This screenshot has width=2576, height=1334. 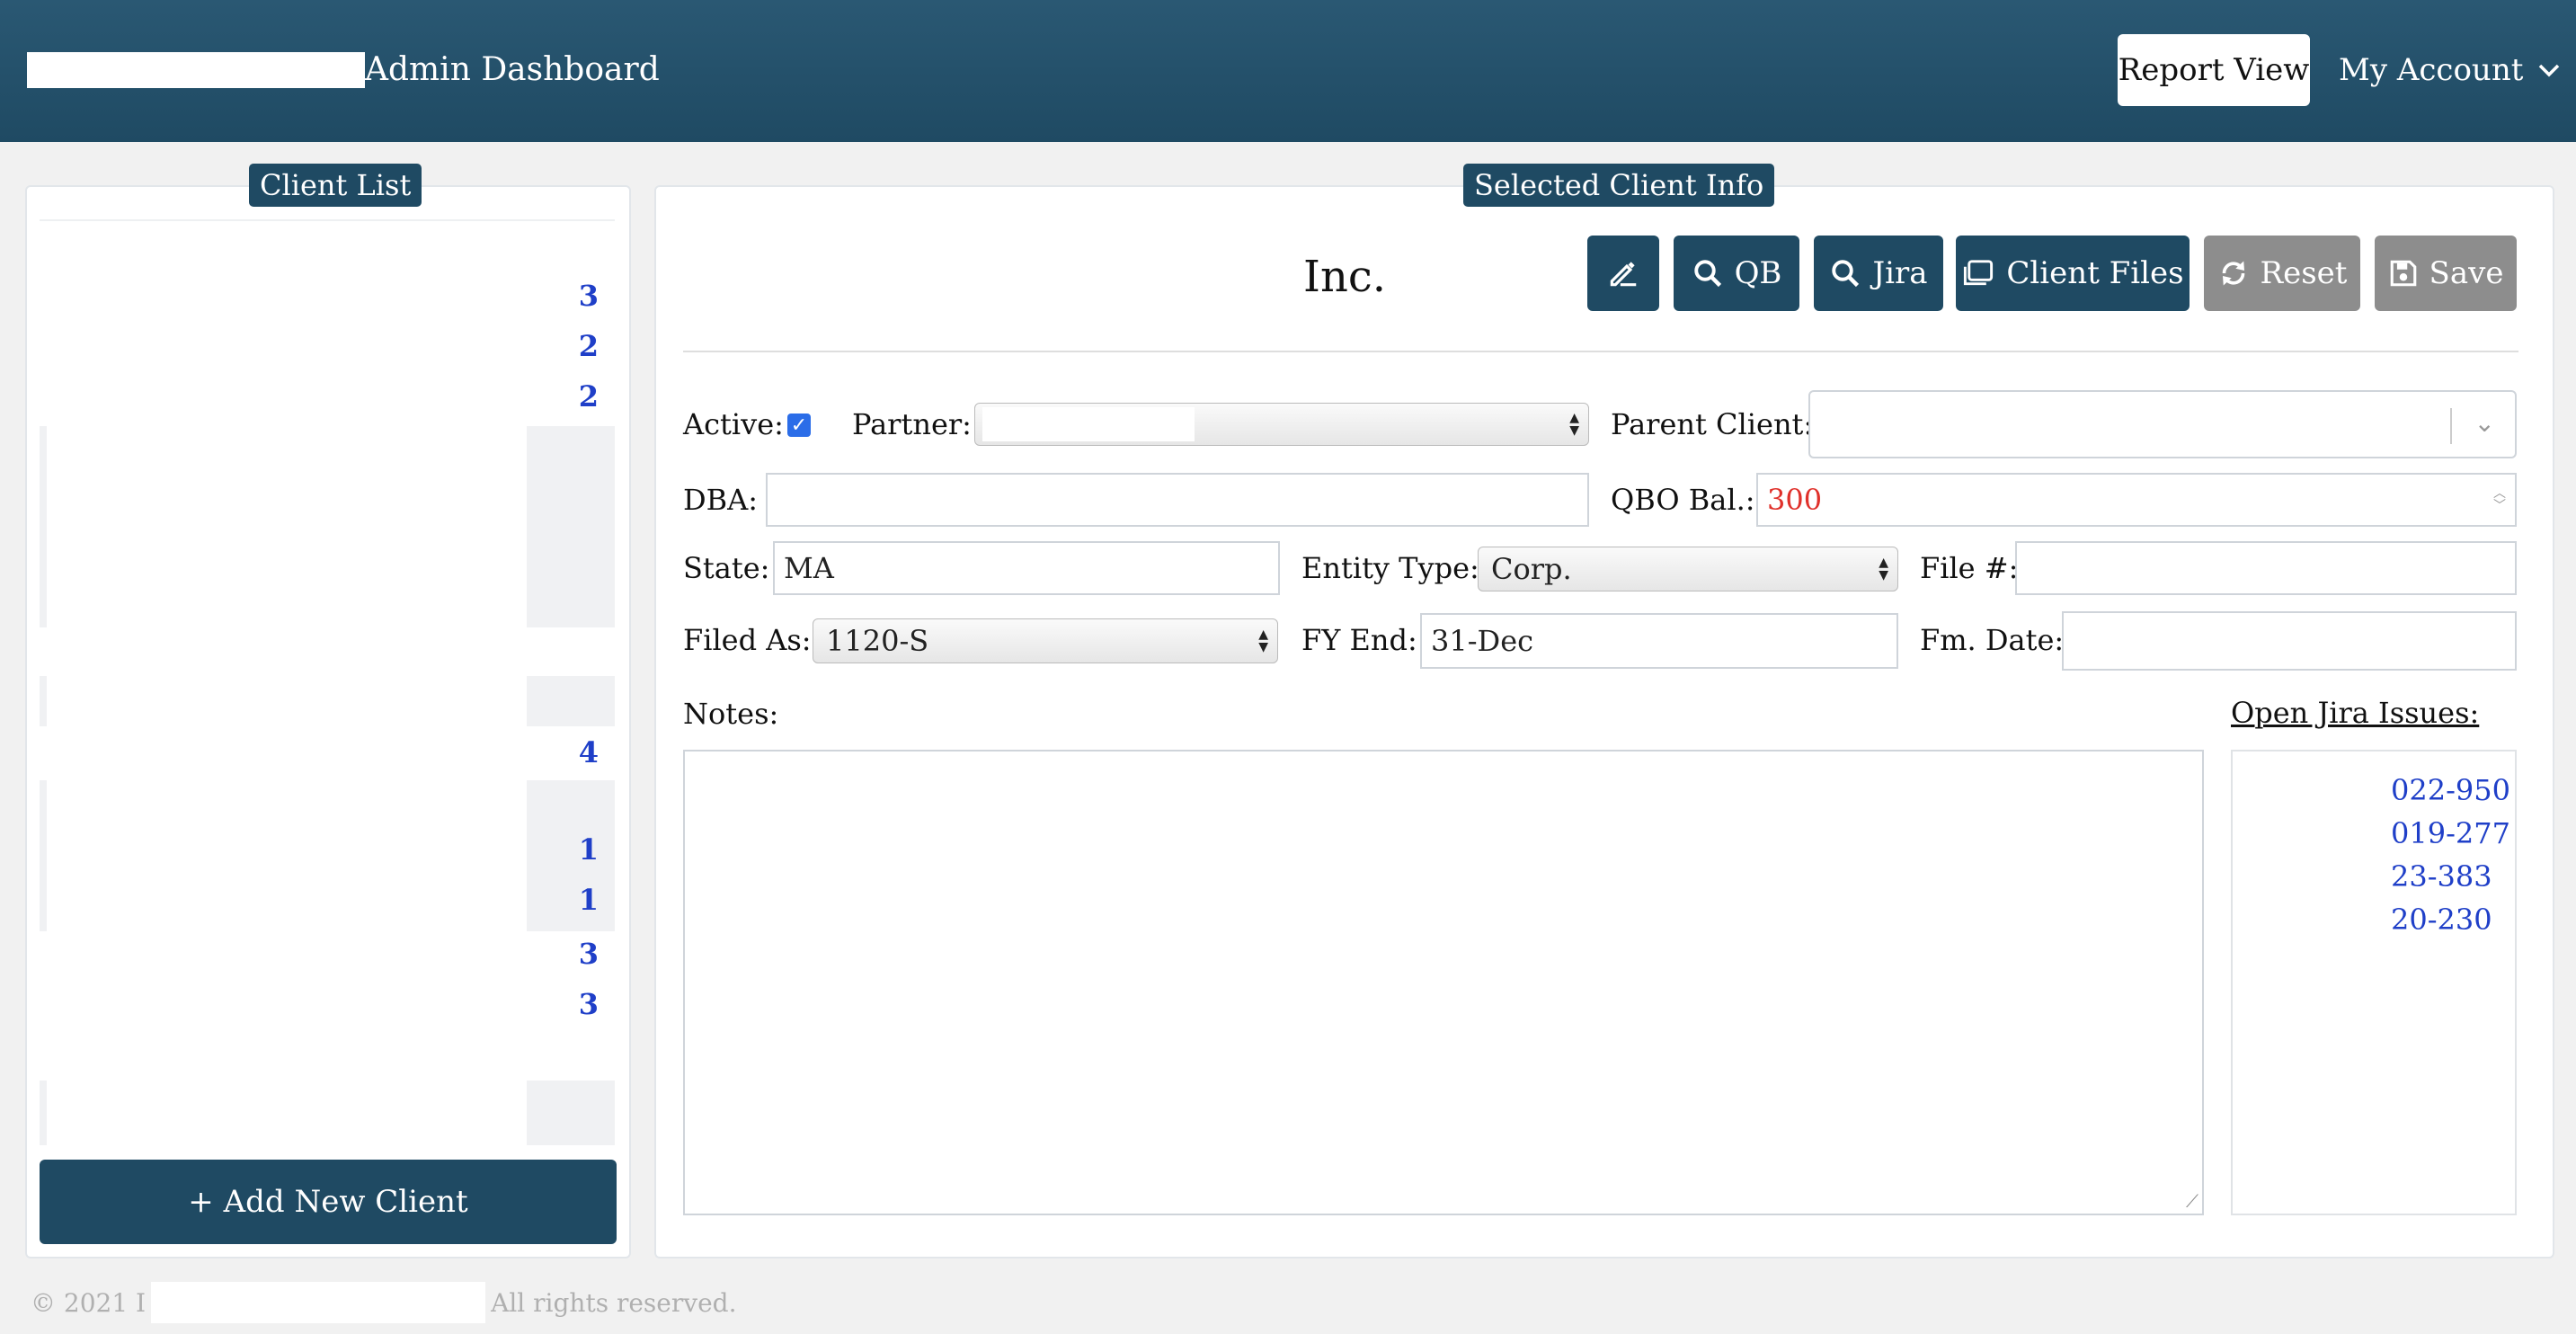 I want to click on dba-label: DBA:, so click(x=721, y=500).